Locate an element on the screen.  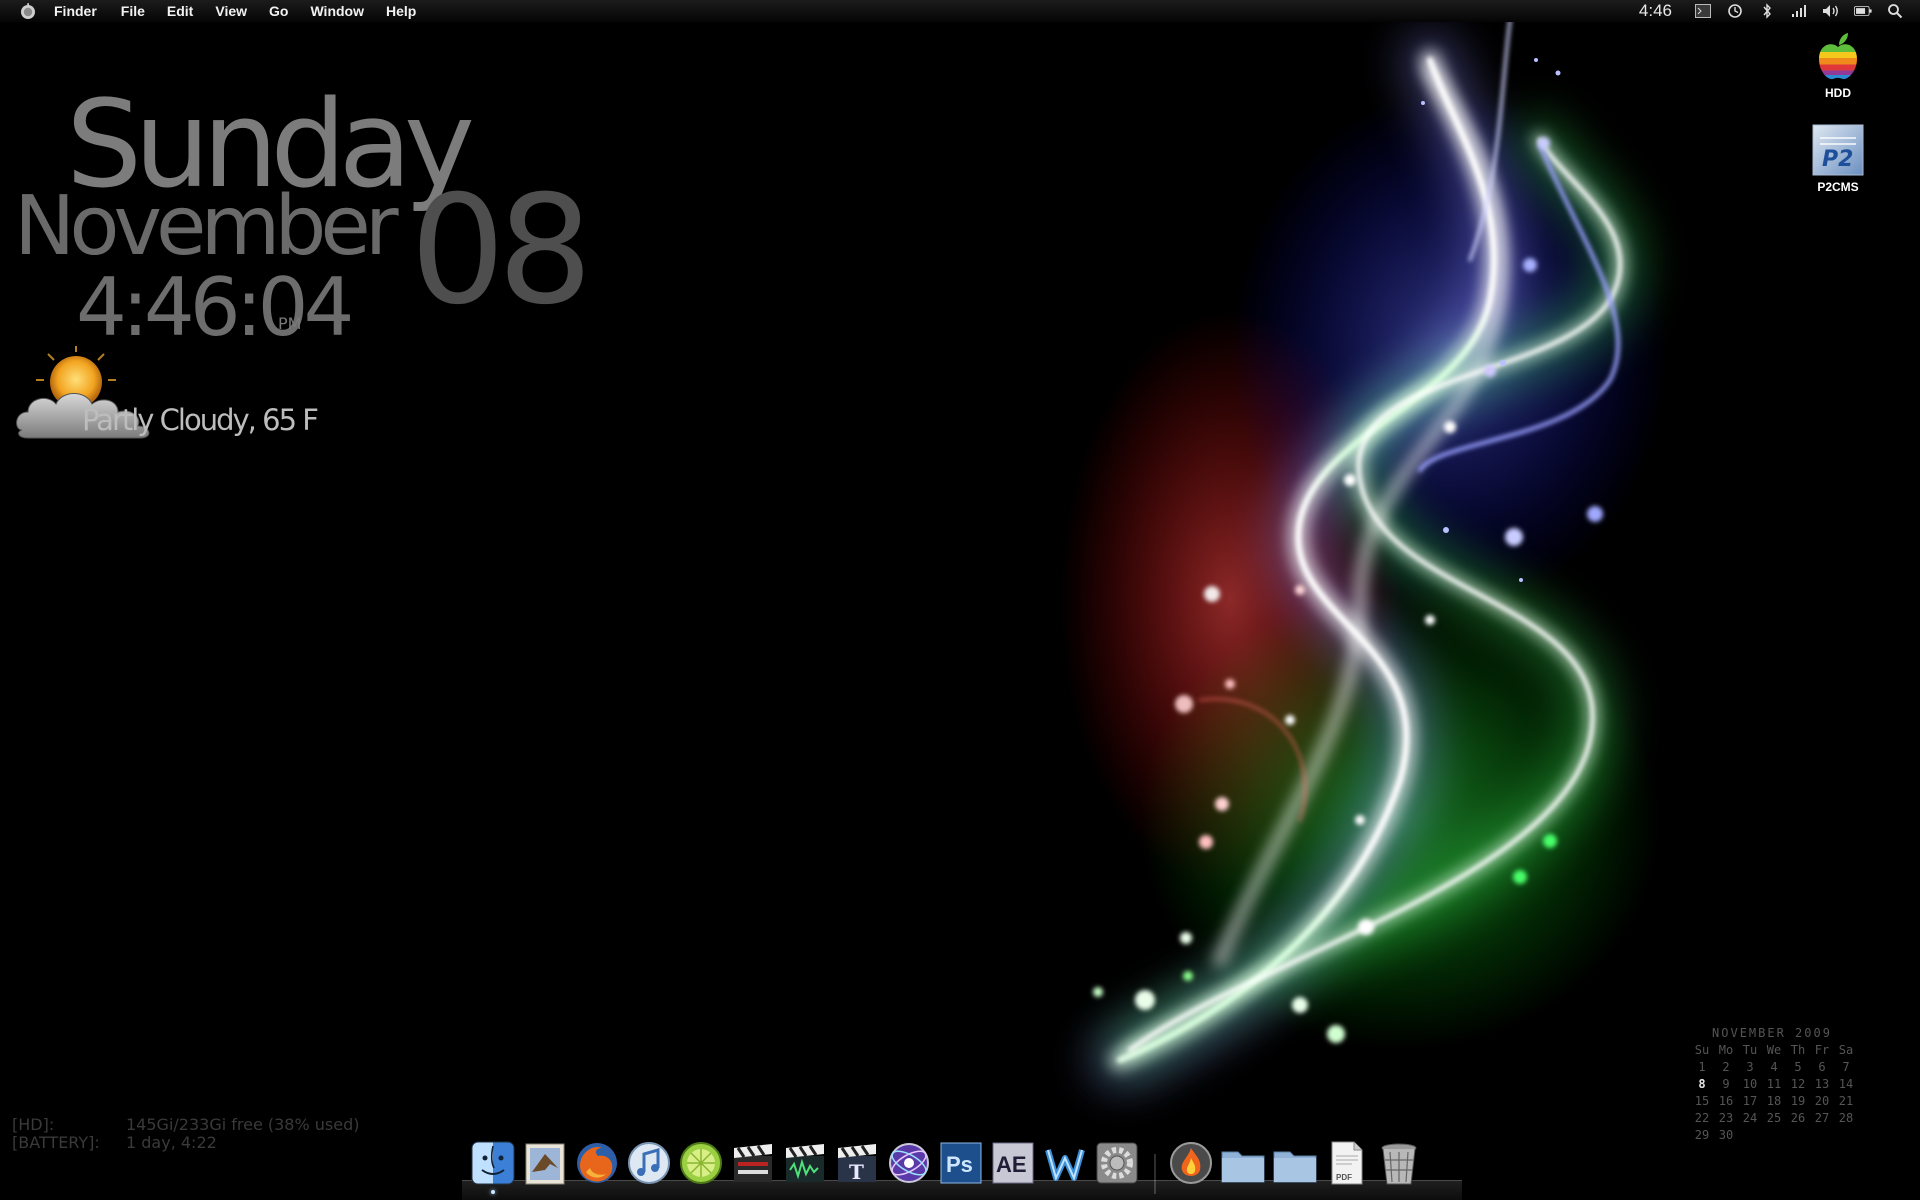
calendar-day: 8 is located at coordinates (1702, 1084).